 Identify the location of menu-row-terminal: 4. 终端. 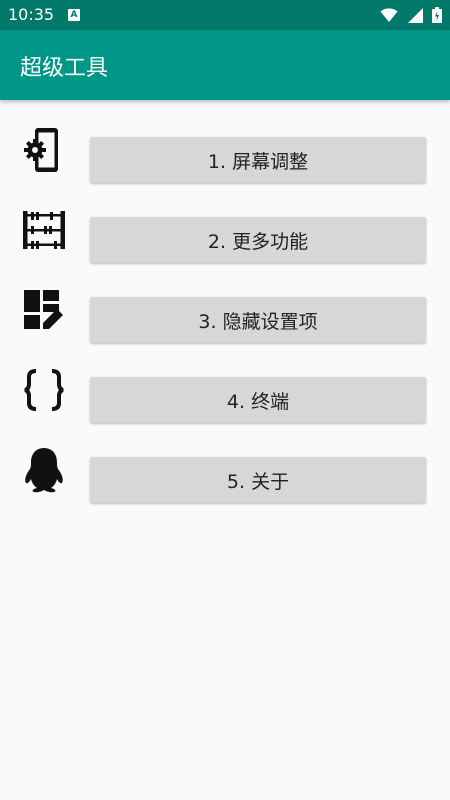
(225, 390).